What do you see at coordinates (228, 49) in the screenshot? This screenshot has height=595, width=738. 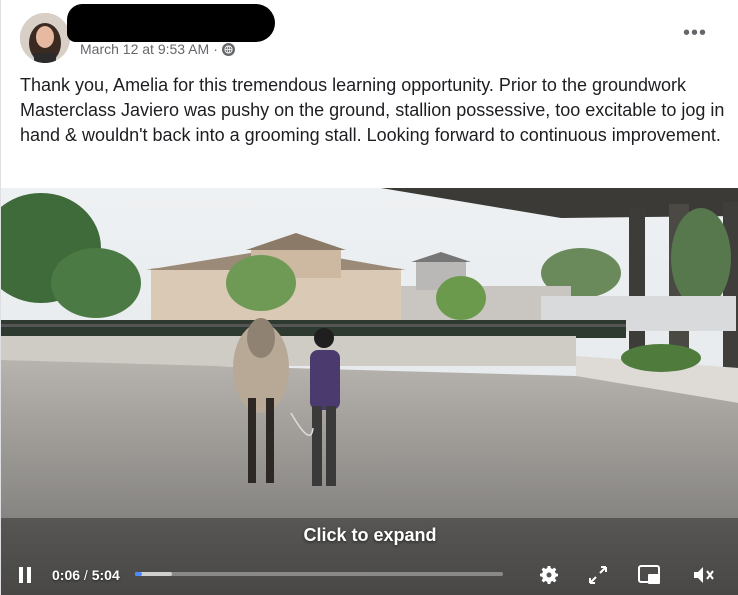 I see `globe-icon` at bounding box center [228, 49].